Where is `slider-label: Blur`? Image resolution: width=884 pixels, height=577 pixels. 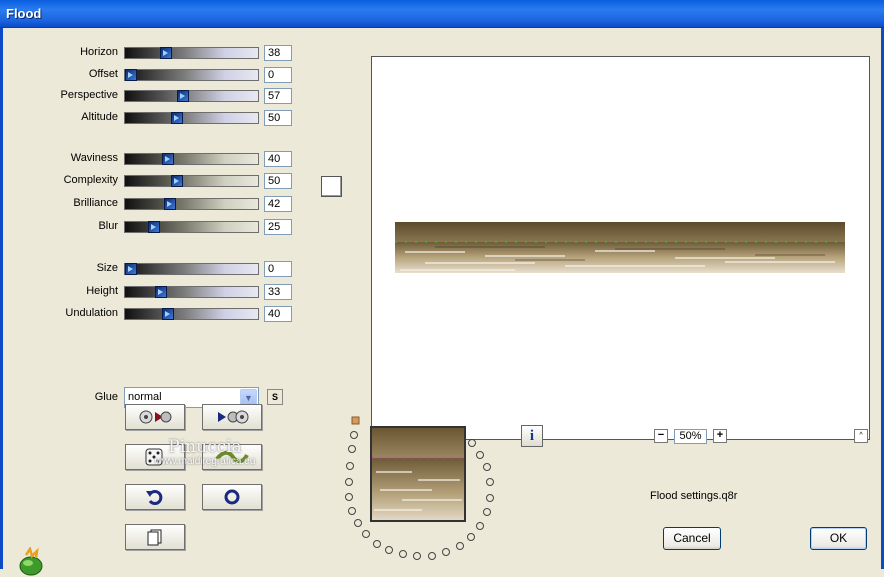
slider-label: Blur is located at coordinates (108, 226).